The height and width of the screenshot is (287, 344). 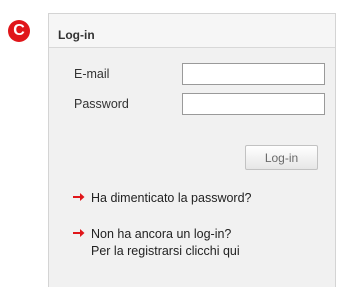 What do you see at coordinates (192, 31) in the screenshot?
I see `panel-header: Log-in` at bounding box center [192, 31].